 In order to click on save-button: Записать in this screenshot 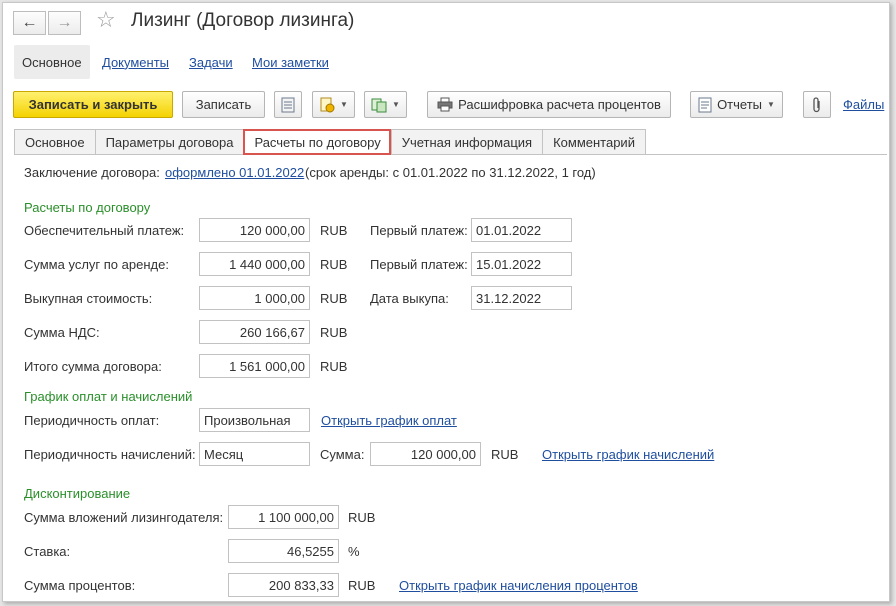, I will do `click(223, 104)`.